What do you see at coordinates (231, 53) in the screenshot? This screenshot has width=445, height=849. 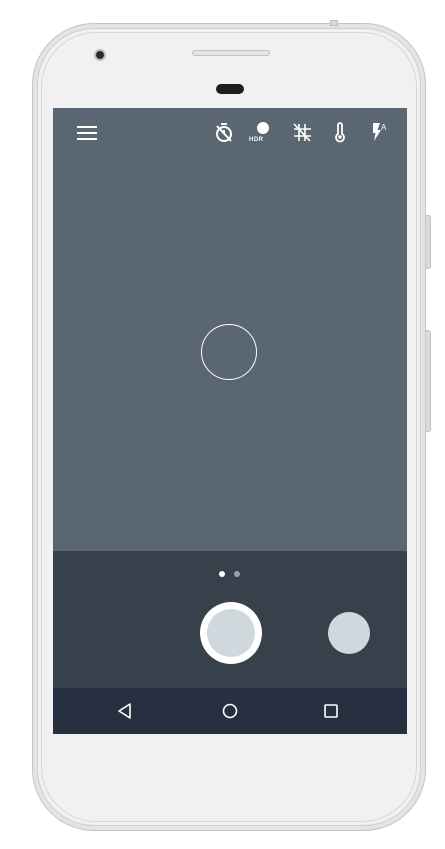 I see `earpiece-speaker` at bounding box center [231, 53].